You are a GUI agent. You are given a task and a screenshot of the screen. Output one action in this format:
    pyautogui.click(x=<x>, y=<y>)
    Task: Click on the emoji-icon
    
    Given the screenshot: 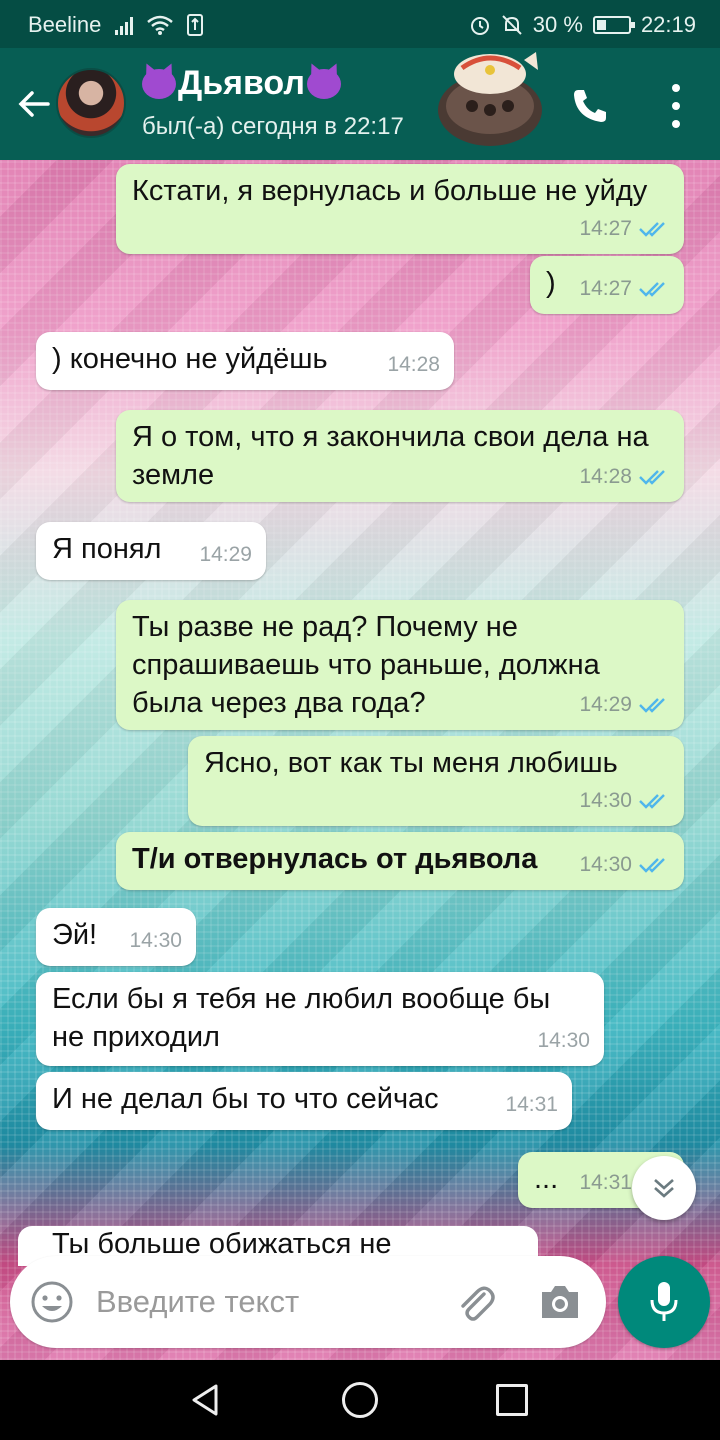 What is the action you would take?
    pyautogui.click(x=52, y=1302)
    